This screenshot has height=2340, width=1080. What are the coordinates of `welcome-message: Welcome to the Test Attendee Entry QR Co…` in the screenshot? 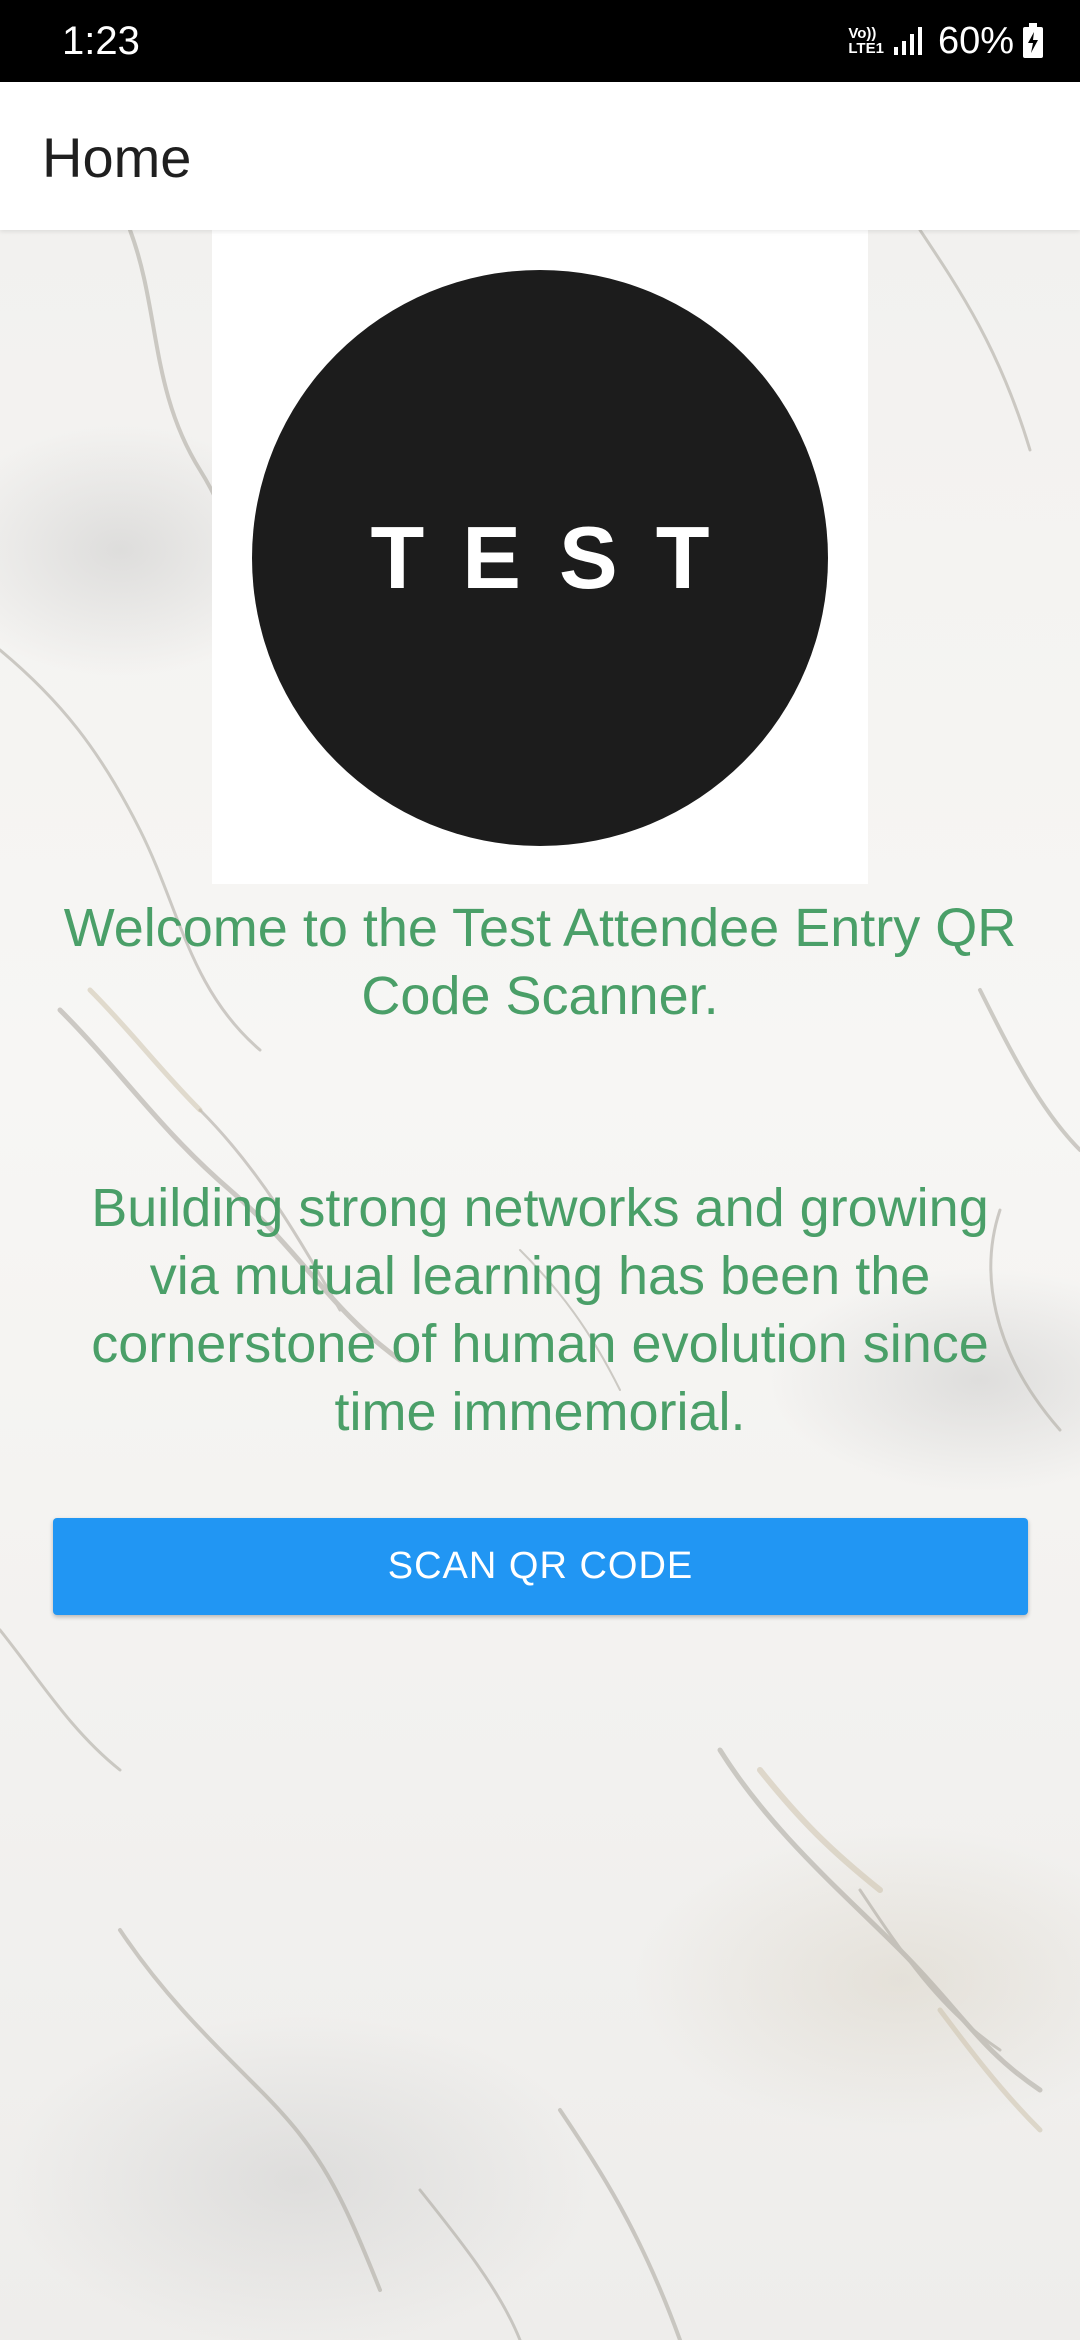 It's located at (540, 962).